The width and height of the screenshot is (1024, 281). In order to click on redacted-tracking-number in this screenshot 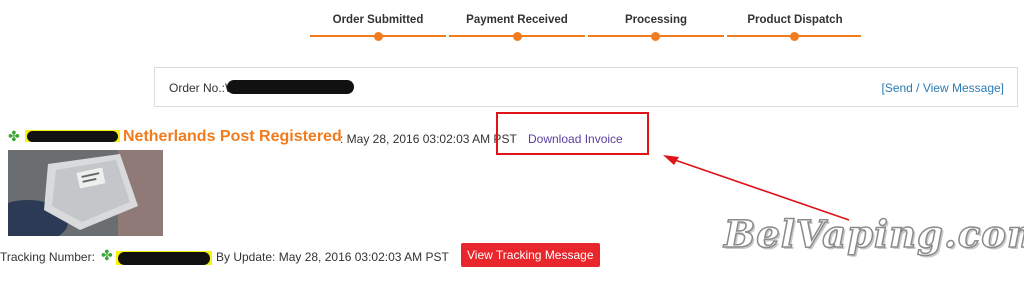, I will do `click(164, 258)`.